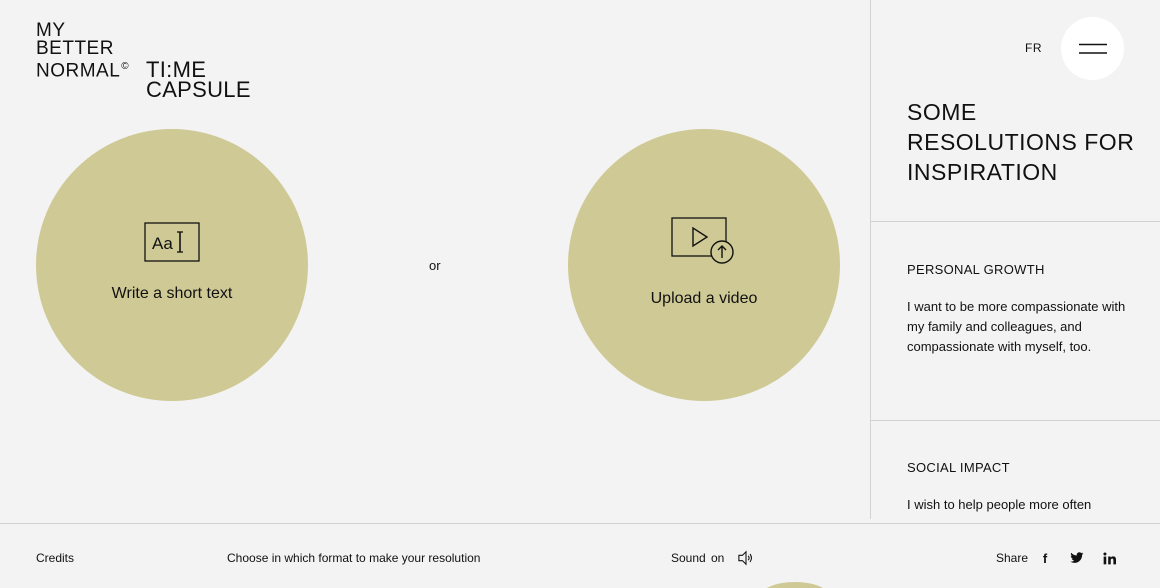 The image size is (1160, 588). I want to click on sound-state: on, so click(717, 558).